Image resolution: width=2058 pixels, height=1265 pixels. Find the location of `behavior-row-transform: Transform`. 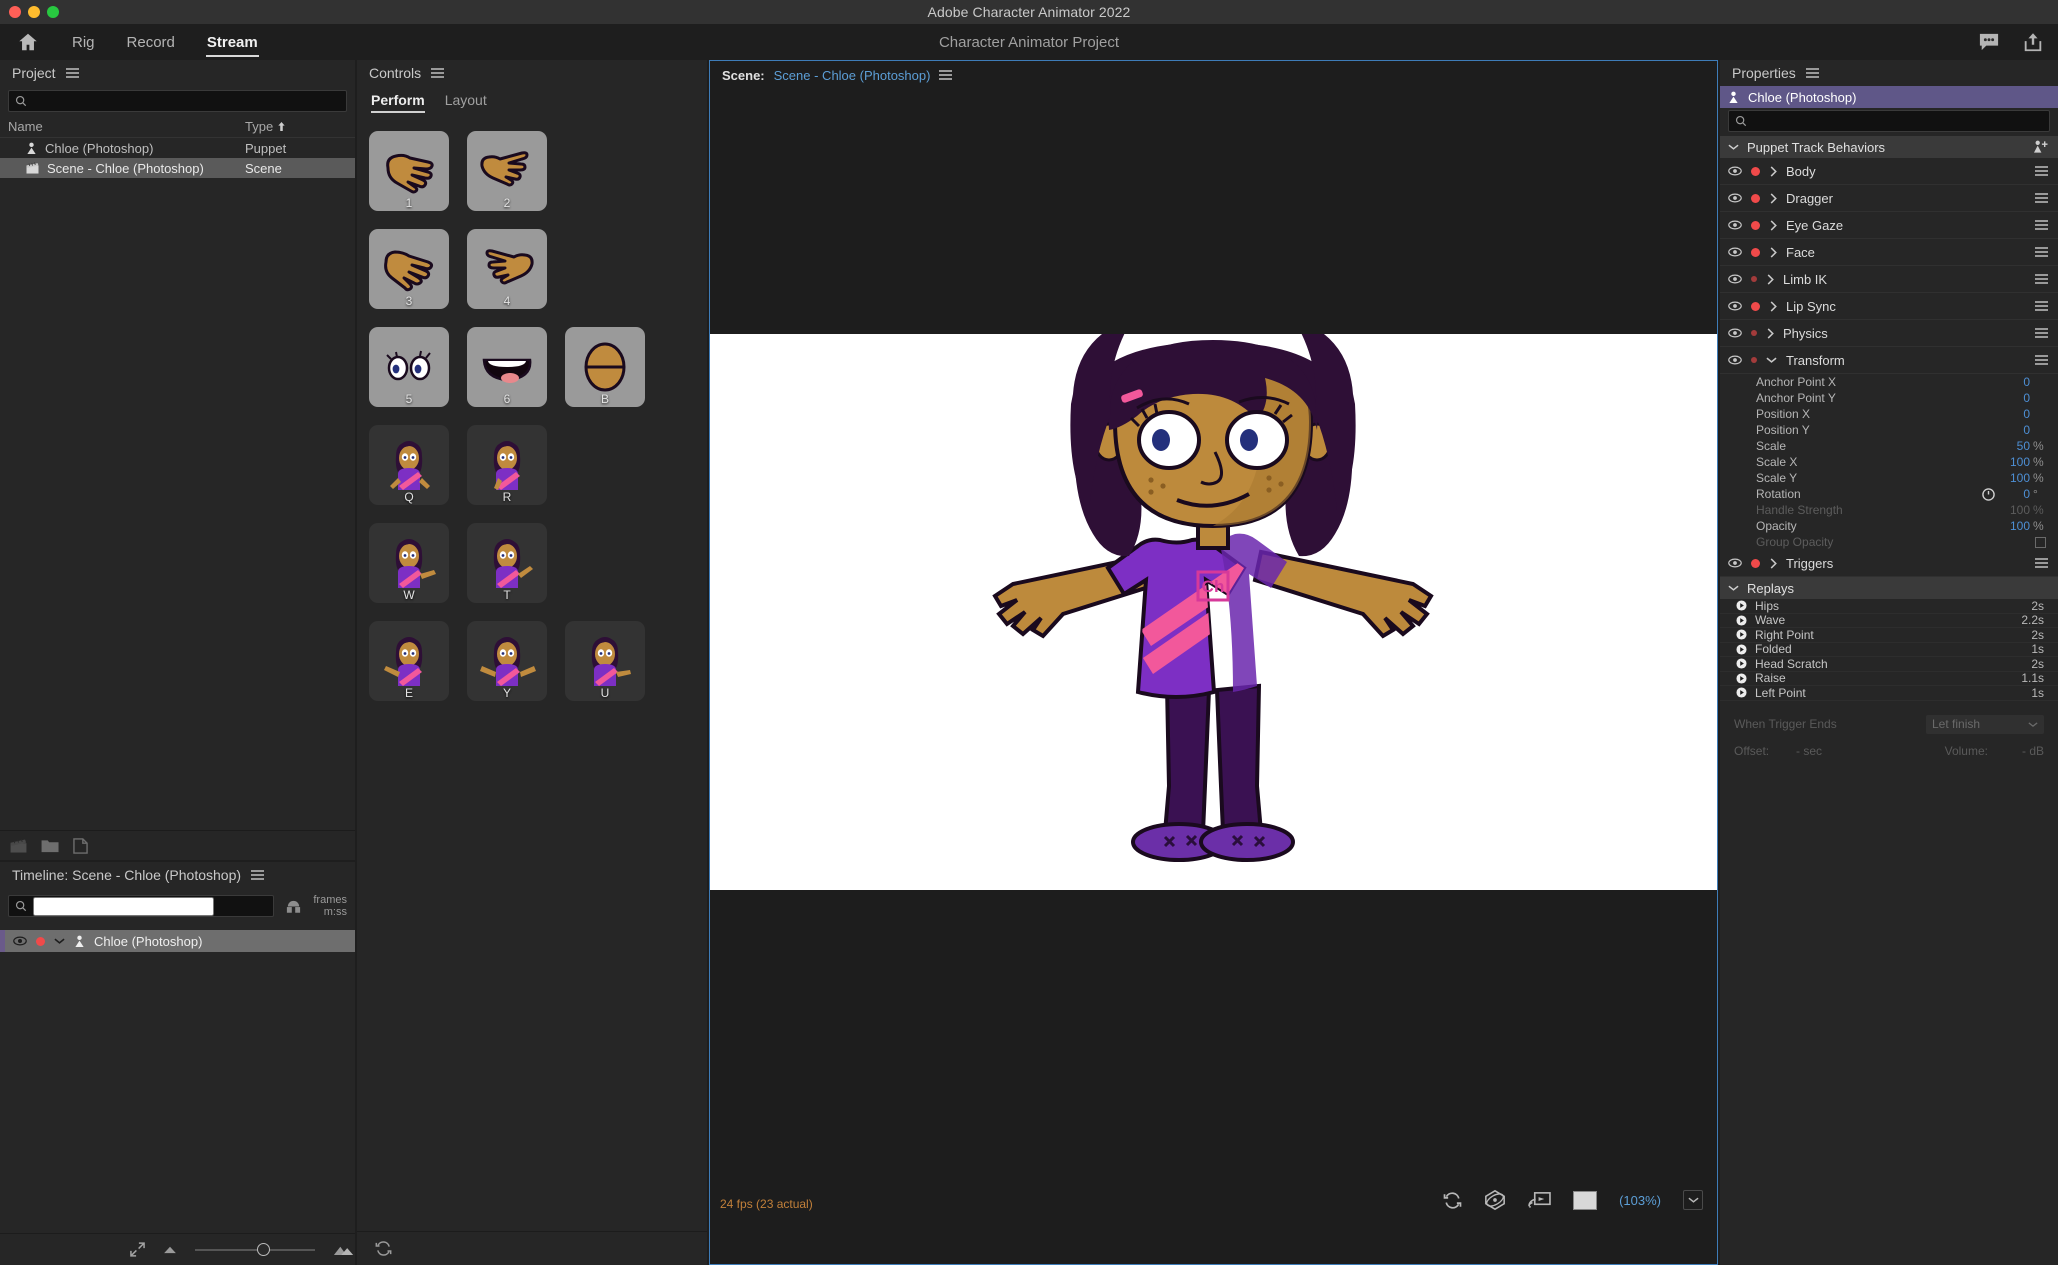

behavior-row-transform: Transform is located at coordinates (1889, 360).